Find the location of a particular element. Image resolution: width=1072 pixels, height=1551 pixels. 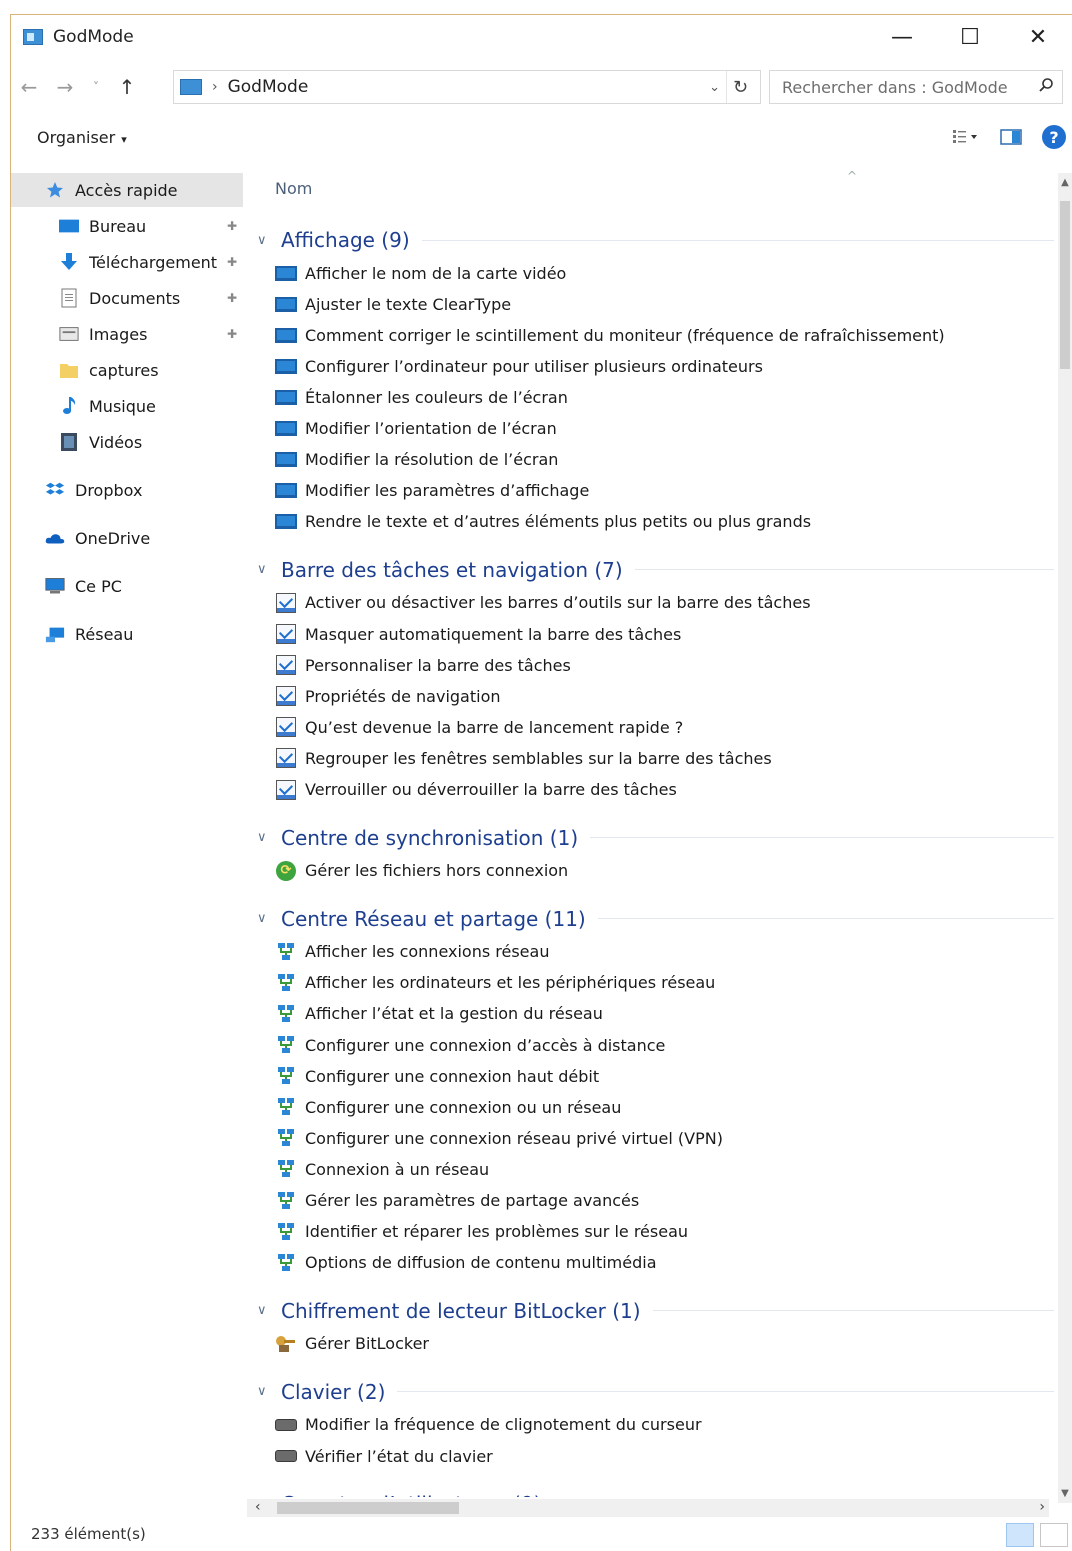

organize-button: Organiser ▾ is located at coordinates (82, 137).